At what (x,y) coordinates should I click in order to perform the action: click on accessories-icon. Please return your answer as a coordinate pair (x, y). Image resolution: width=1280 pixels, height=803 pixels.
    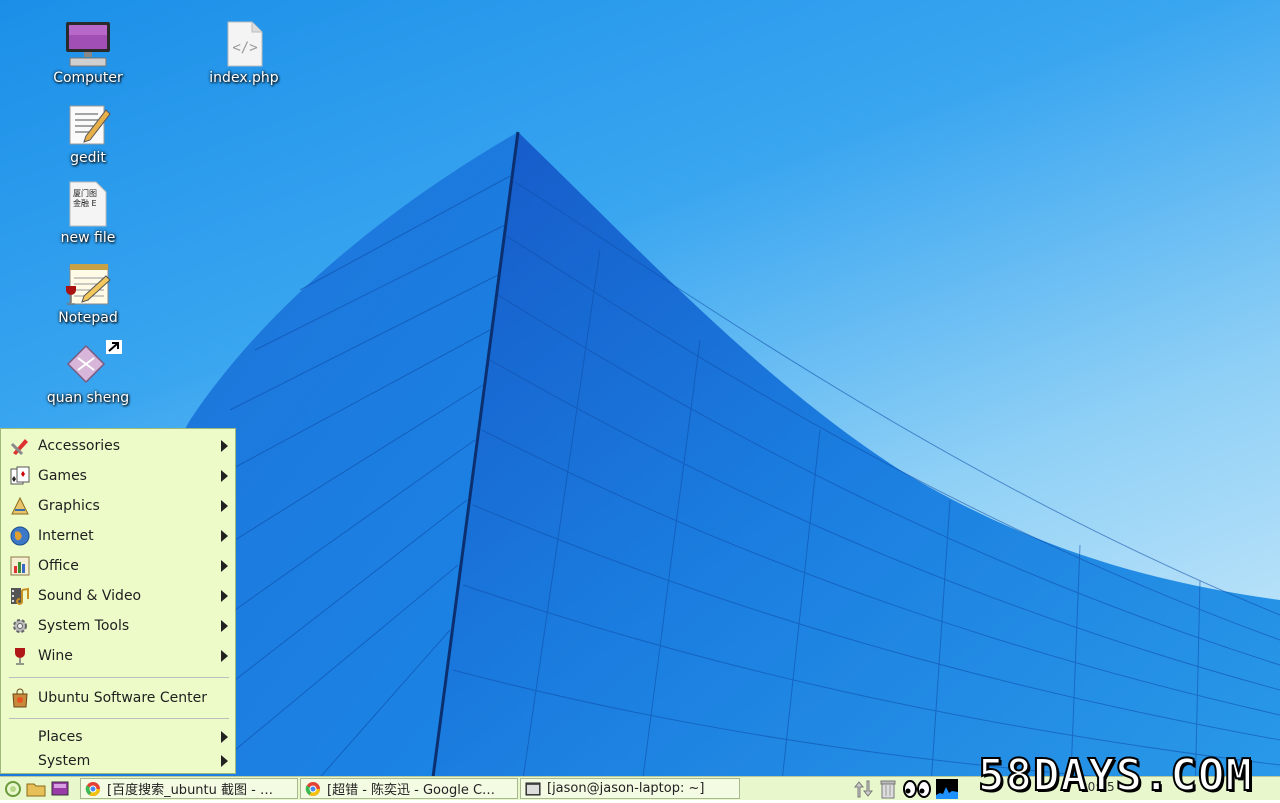
    Looking at the image, I should click on (20, 446).